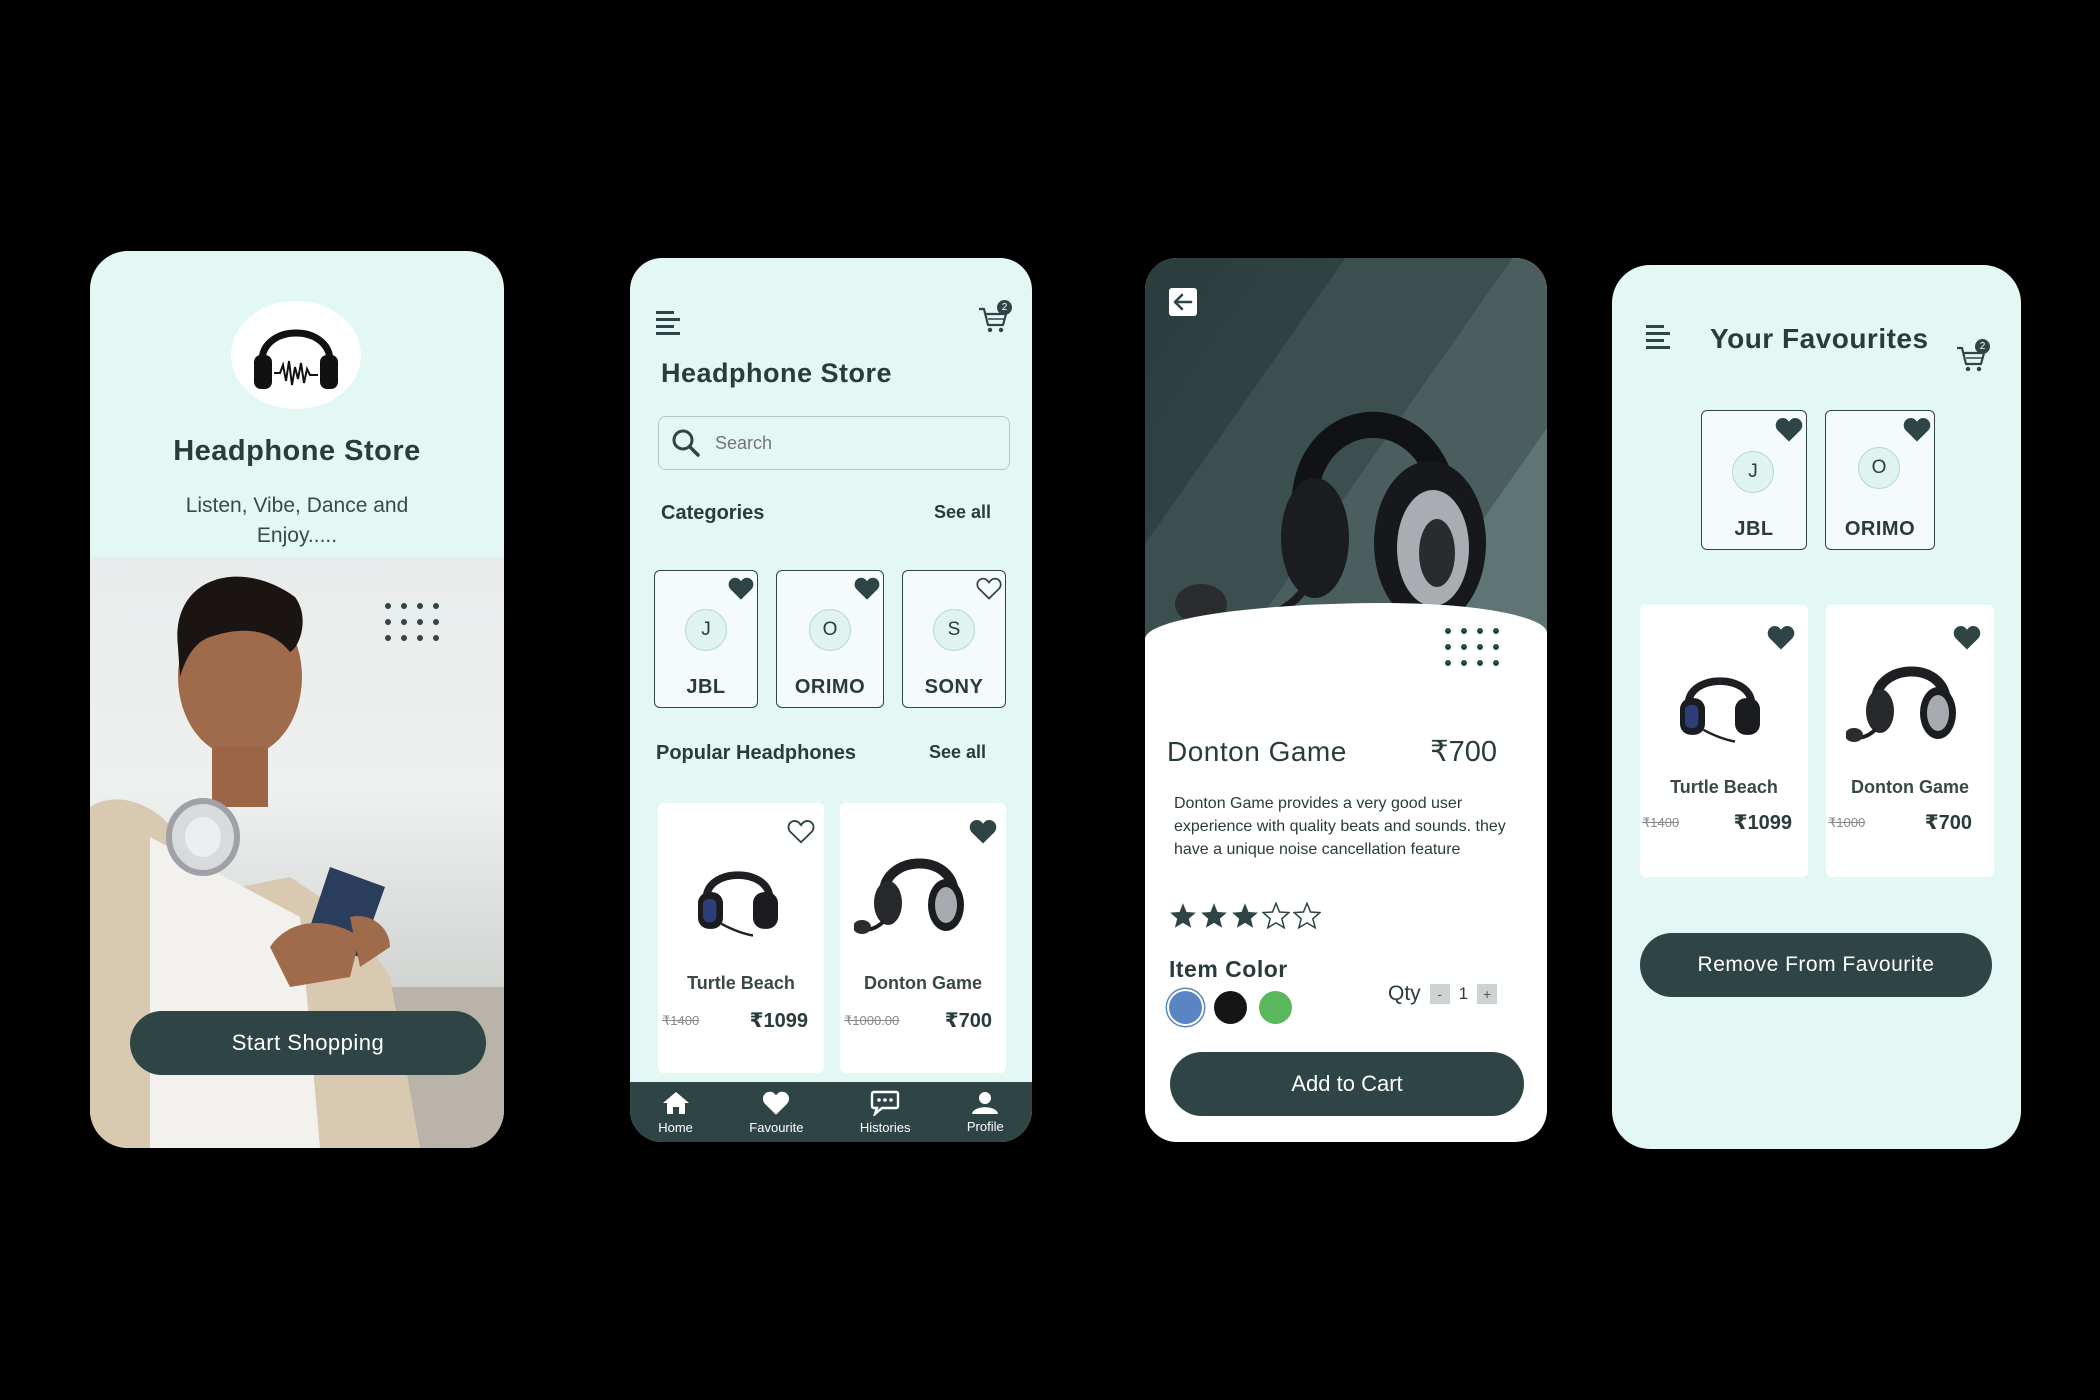  Describe the element at coordinates (297, 451) in the screenshot. I see `app-title: Headphone Store` at that location.